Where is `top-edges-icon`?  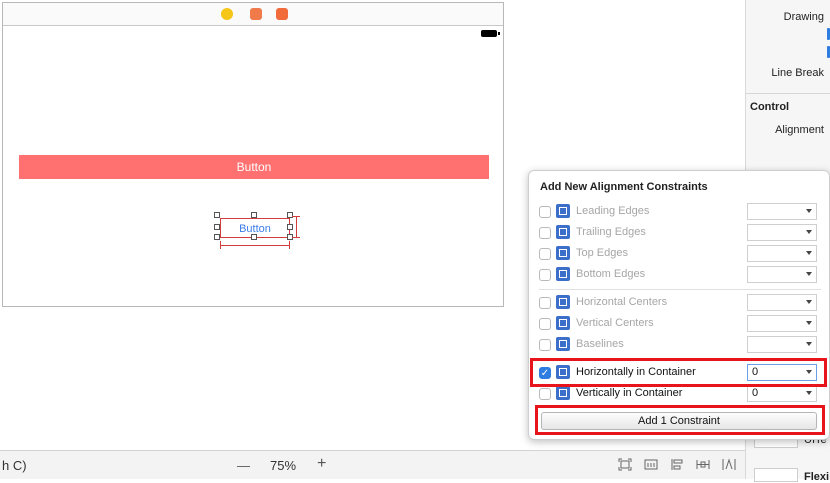
top-edges-icon is located at coordinates (563, 253).